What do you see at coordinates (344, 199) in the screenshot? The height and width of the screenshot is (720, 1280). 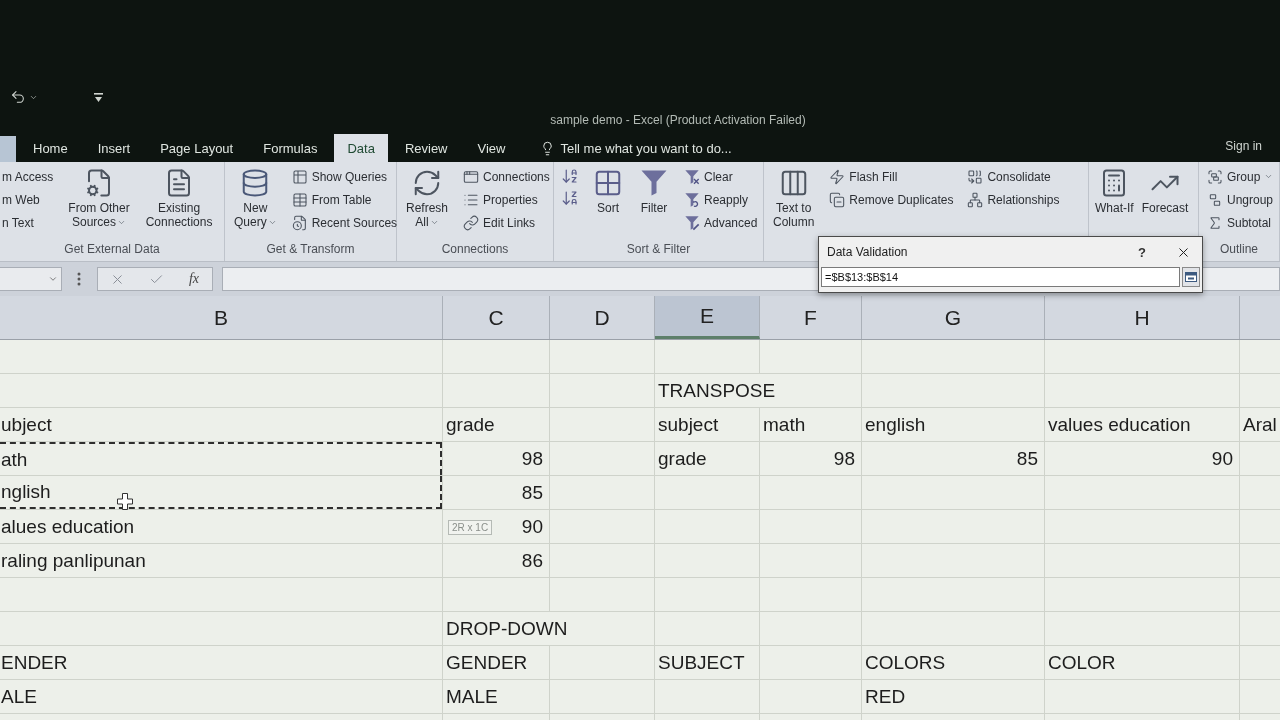 I see `ribbon-button: From Table` at bounding box center [344, 199].